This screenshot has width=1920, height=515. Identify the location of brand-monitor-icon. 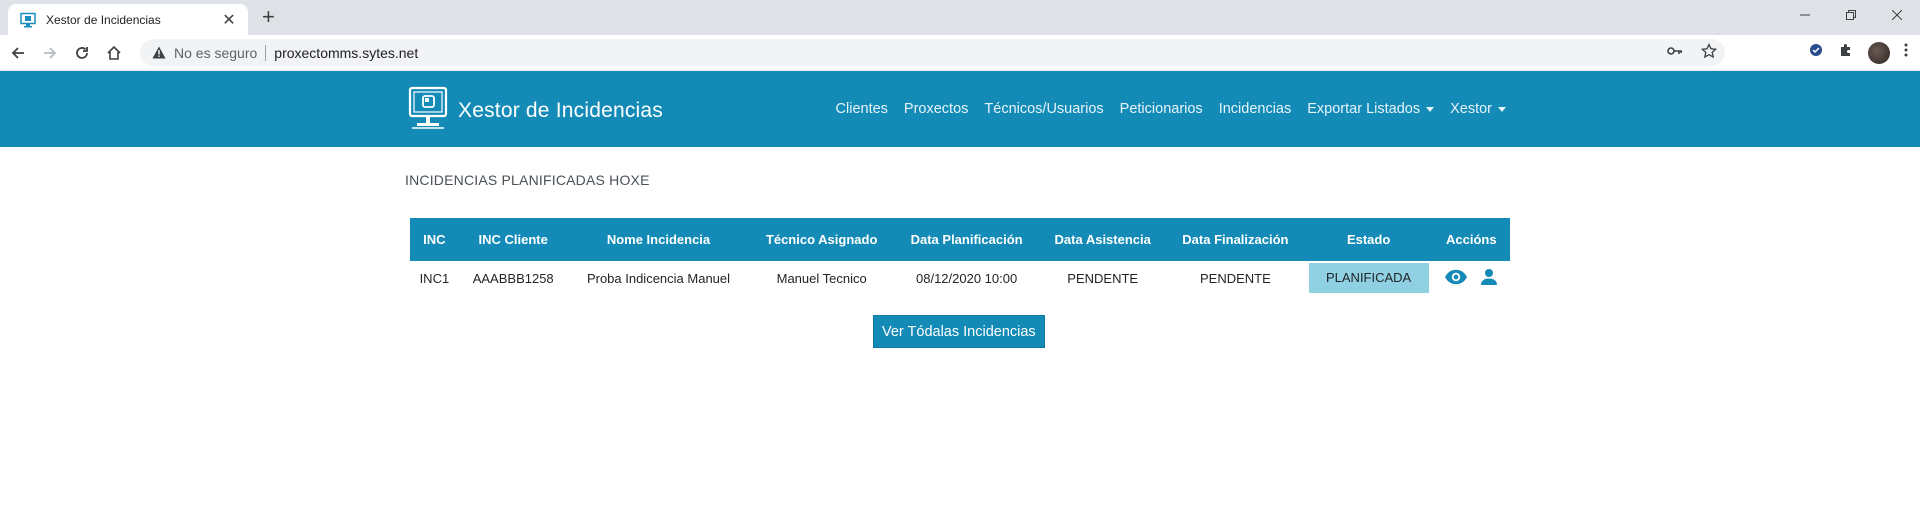
(428, 110).